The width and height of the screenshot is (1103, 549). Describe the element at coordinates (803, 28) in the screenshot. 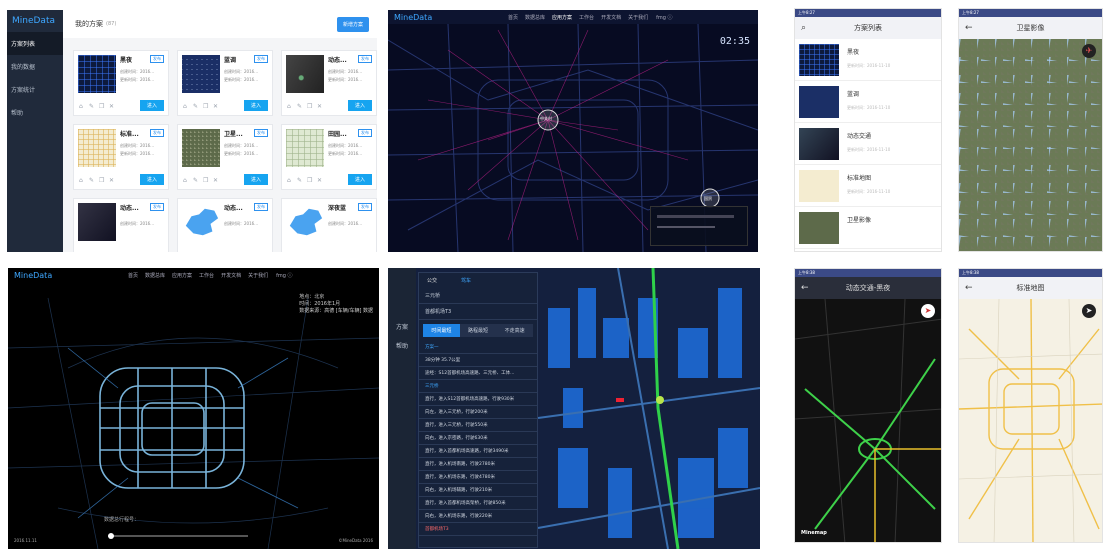

I see `search-icon: ⌕` at that location.